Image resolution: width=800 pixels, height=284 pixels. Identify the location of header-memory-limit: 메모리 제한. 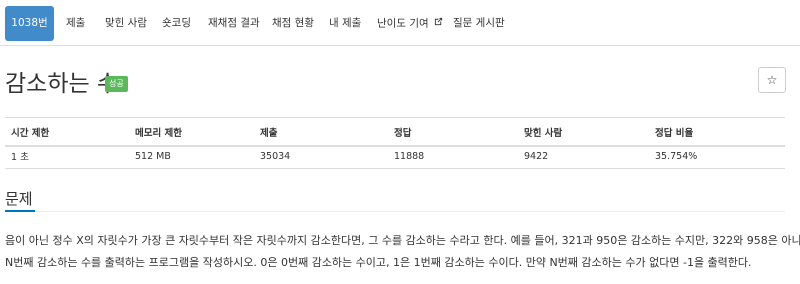
(159, 133).